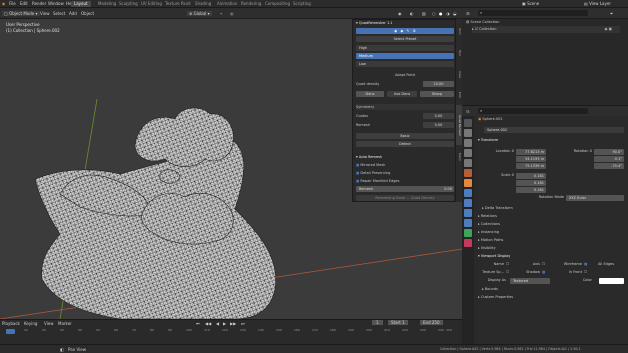 The image size is (628, 353). Describe the element at coordinates (530, 3) in the screenshot. I see `scene-selector: ▣ Scene` at that location.